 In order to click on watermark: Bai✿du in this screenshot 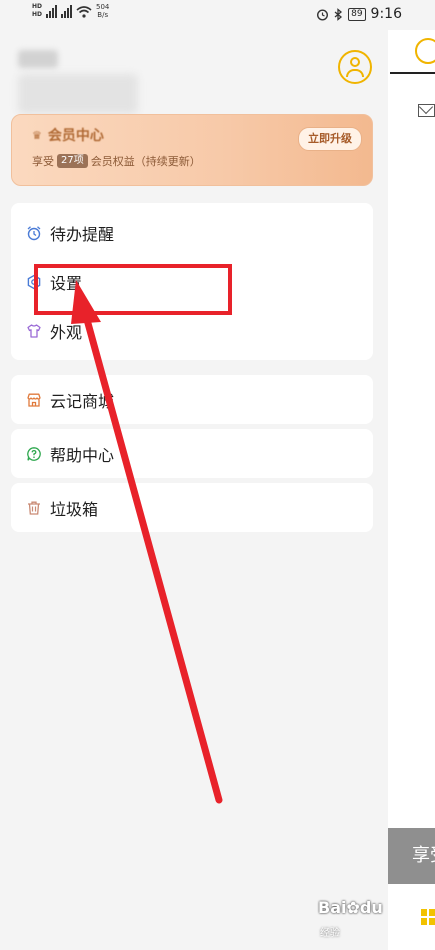, I will do `click(350, 907)`.